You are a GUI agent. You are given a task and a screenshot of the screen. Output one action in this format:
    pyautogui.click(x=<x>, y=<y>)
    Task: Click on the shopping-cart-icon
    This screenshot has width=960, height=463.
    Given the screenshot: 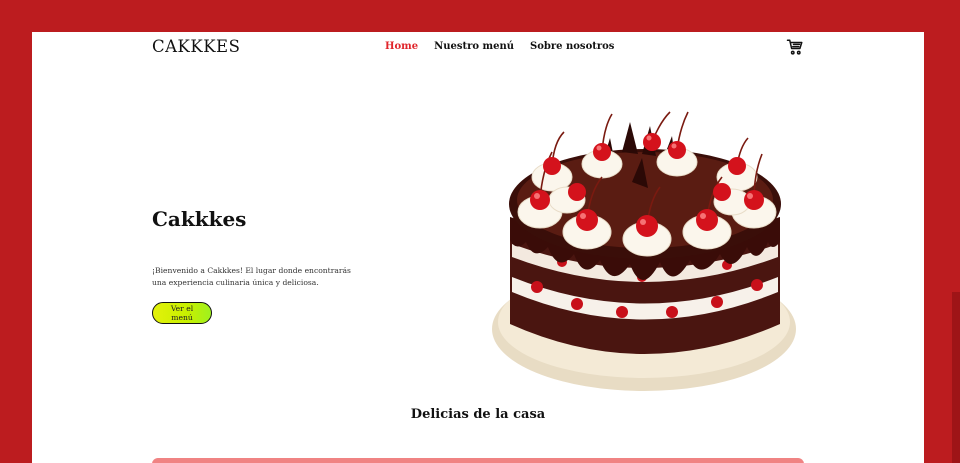 What is the action you would take?
    pyautogui.click(x=795, y=47)
    